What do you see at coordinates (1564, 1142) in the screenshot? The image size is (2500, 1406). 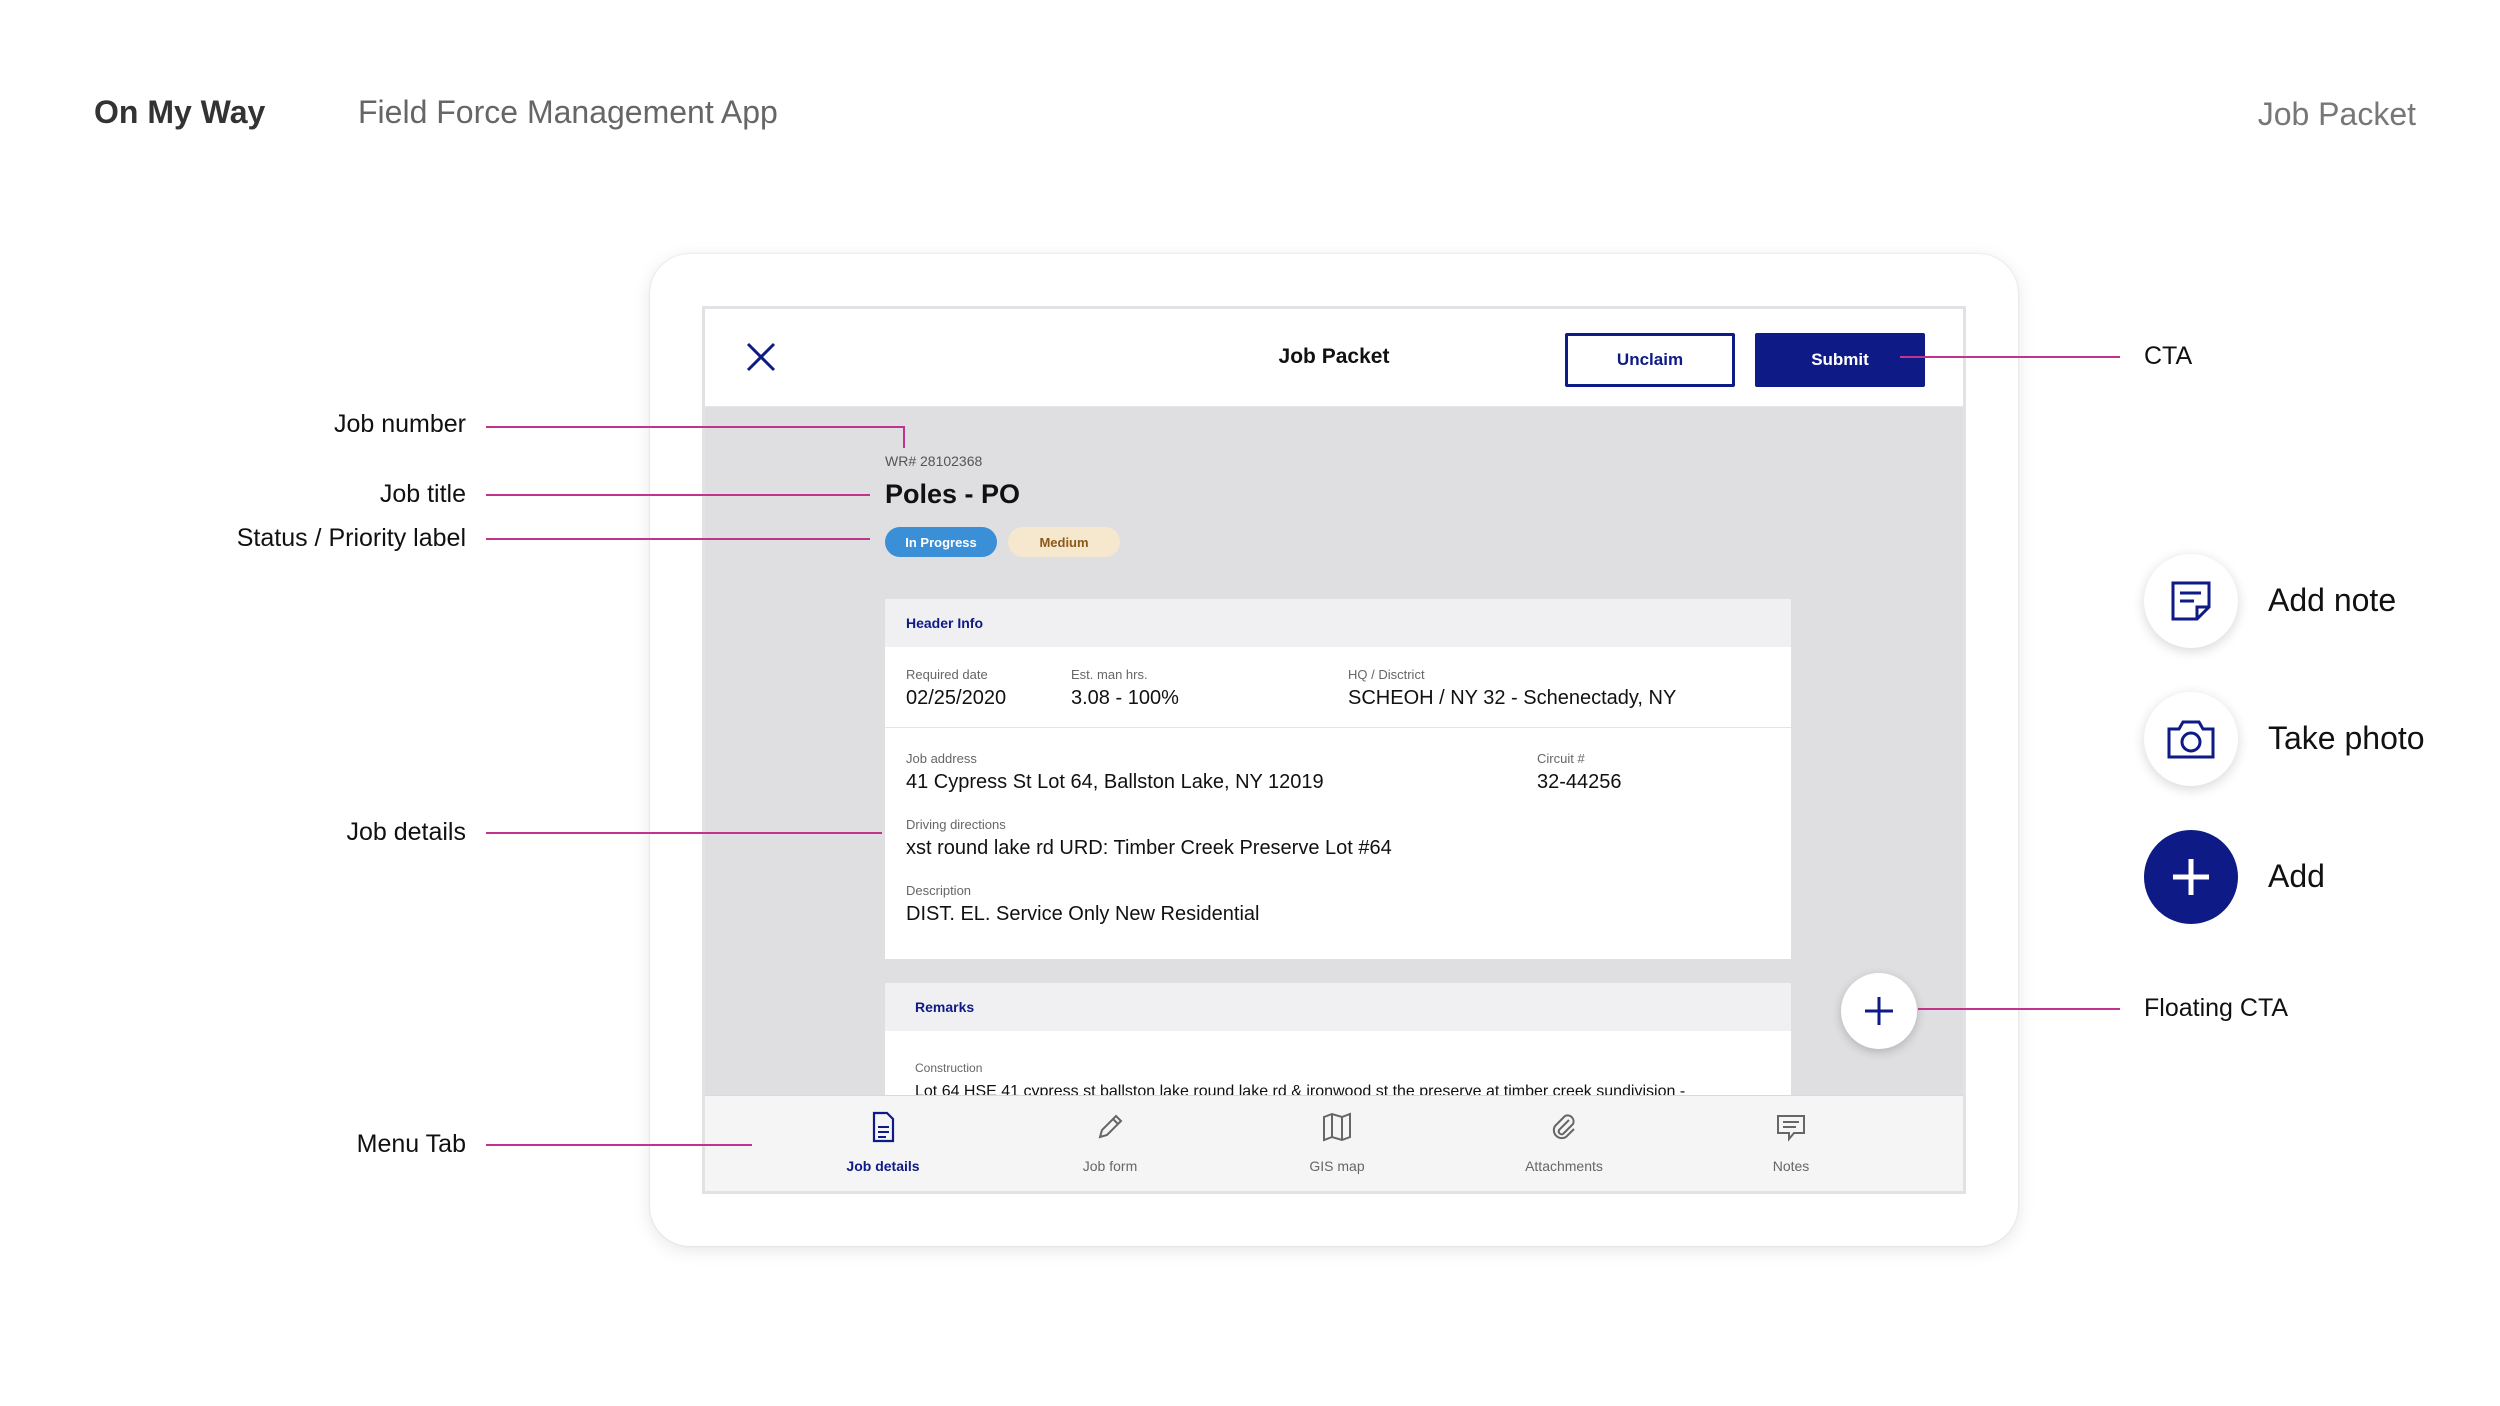 I see `tab-attachments: Attachments` at bounding box center [1564, 1142].